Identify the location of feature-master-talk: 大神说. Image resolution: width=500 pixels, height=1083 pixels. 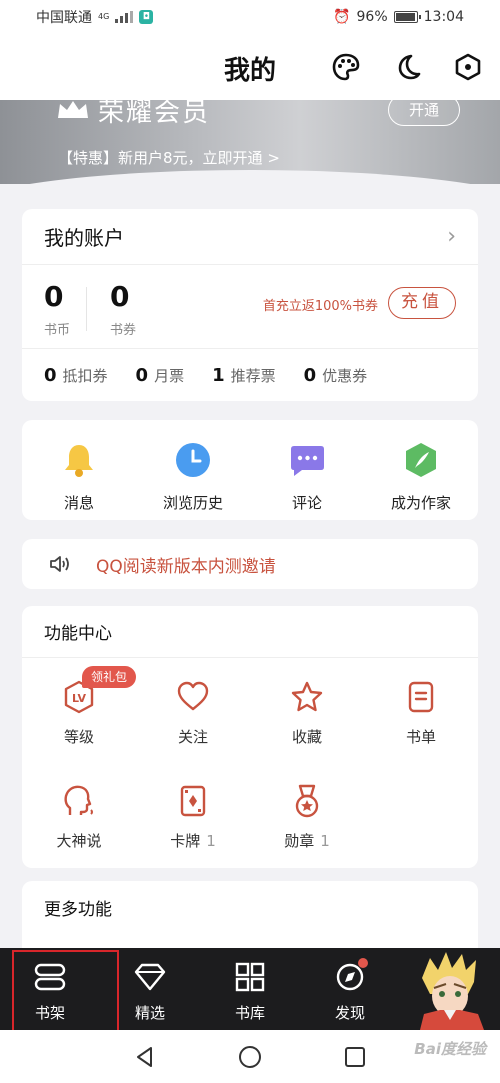
(79, 816).